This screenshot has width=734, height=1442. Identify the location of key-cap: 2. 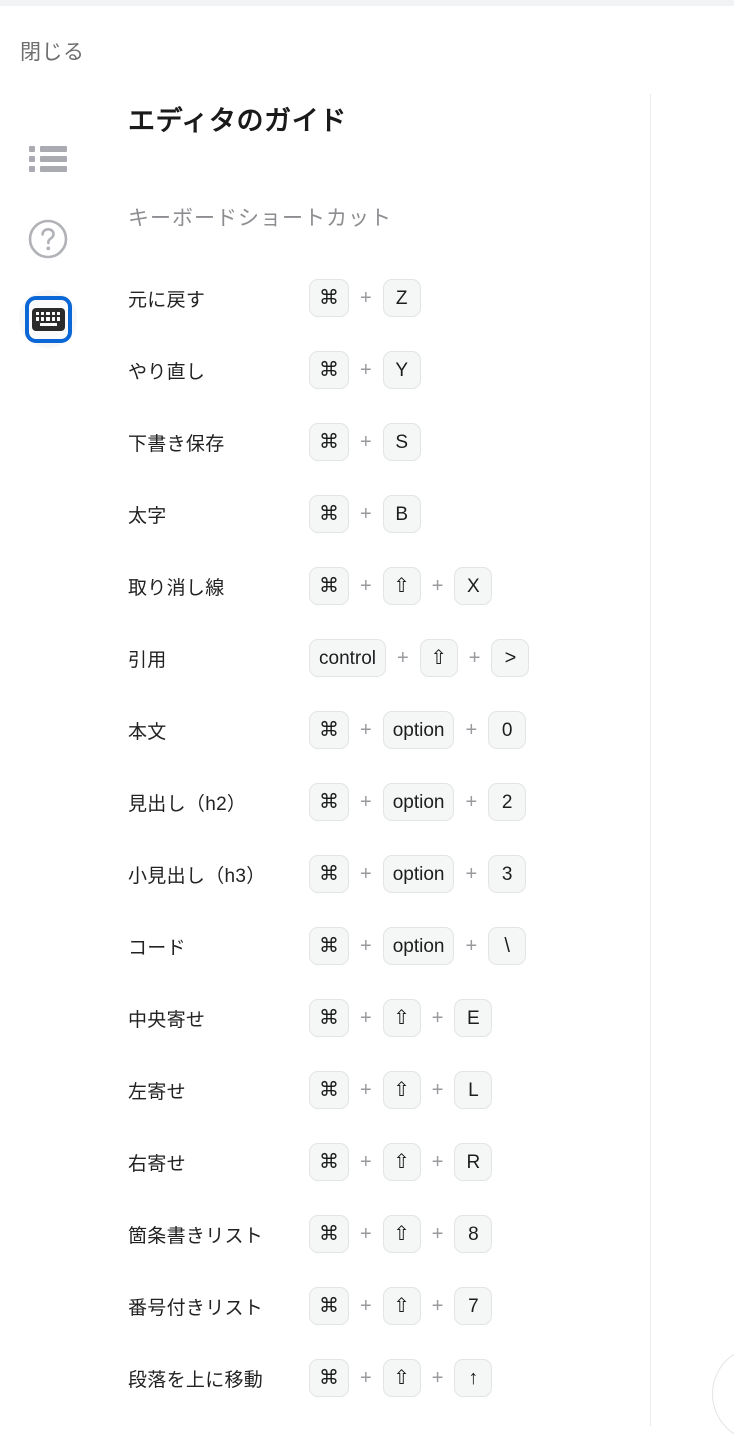
(507, 802).